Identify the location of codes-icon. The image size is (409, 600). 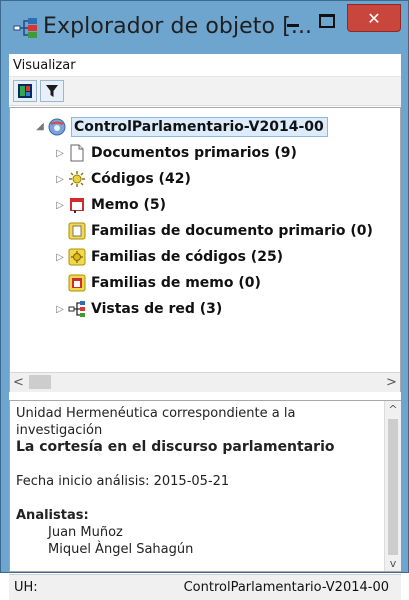
(77, 179).